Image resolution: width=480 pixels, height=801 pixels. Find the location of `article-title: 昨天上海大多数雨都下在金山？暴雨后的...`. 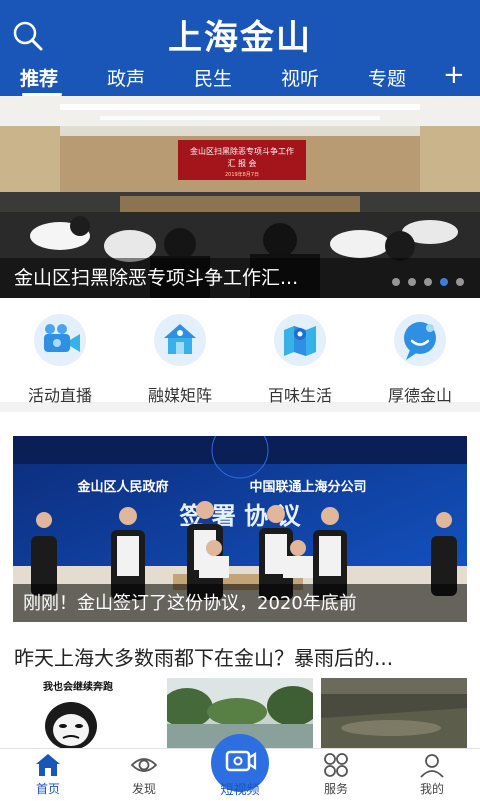

article-title: 昨天上海大多数雨都下在金山？暴雨后的... is located at coordinates (240, 656).